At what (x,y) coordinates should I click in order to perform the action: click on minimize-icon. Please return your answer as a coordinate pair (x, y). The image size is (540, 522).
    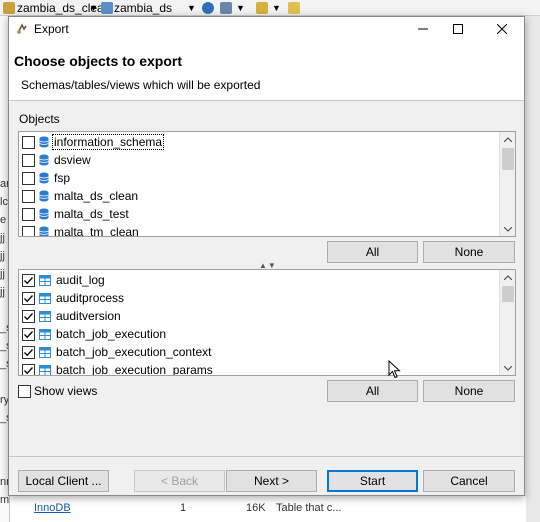
    Looking at the image, I should click on (423, 29).